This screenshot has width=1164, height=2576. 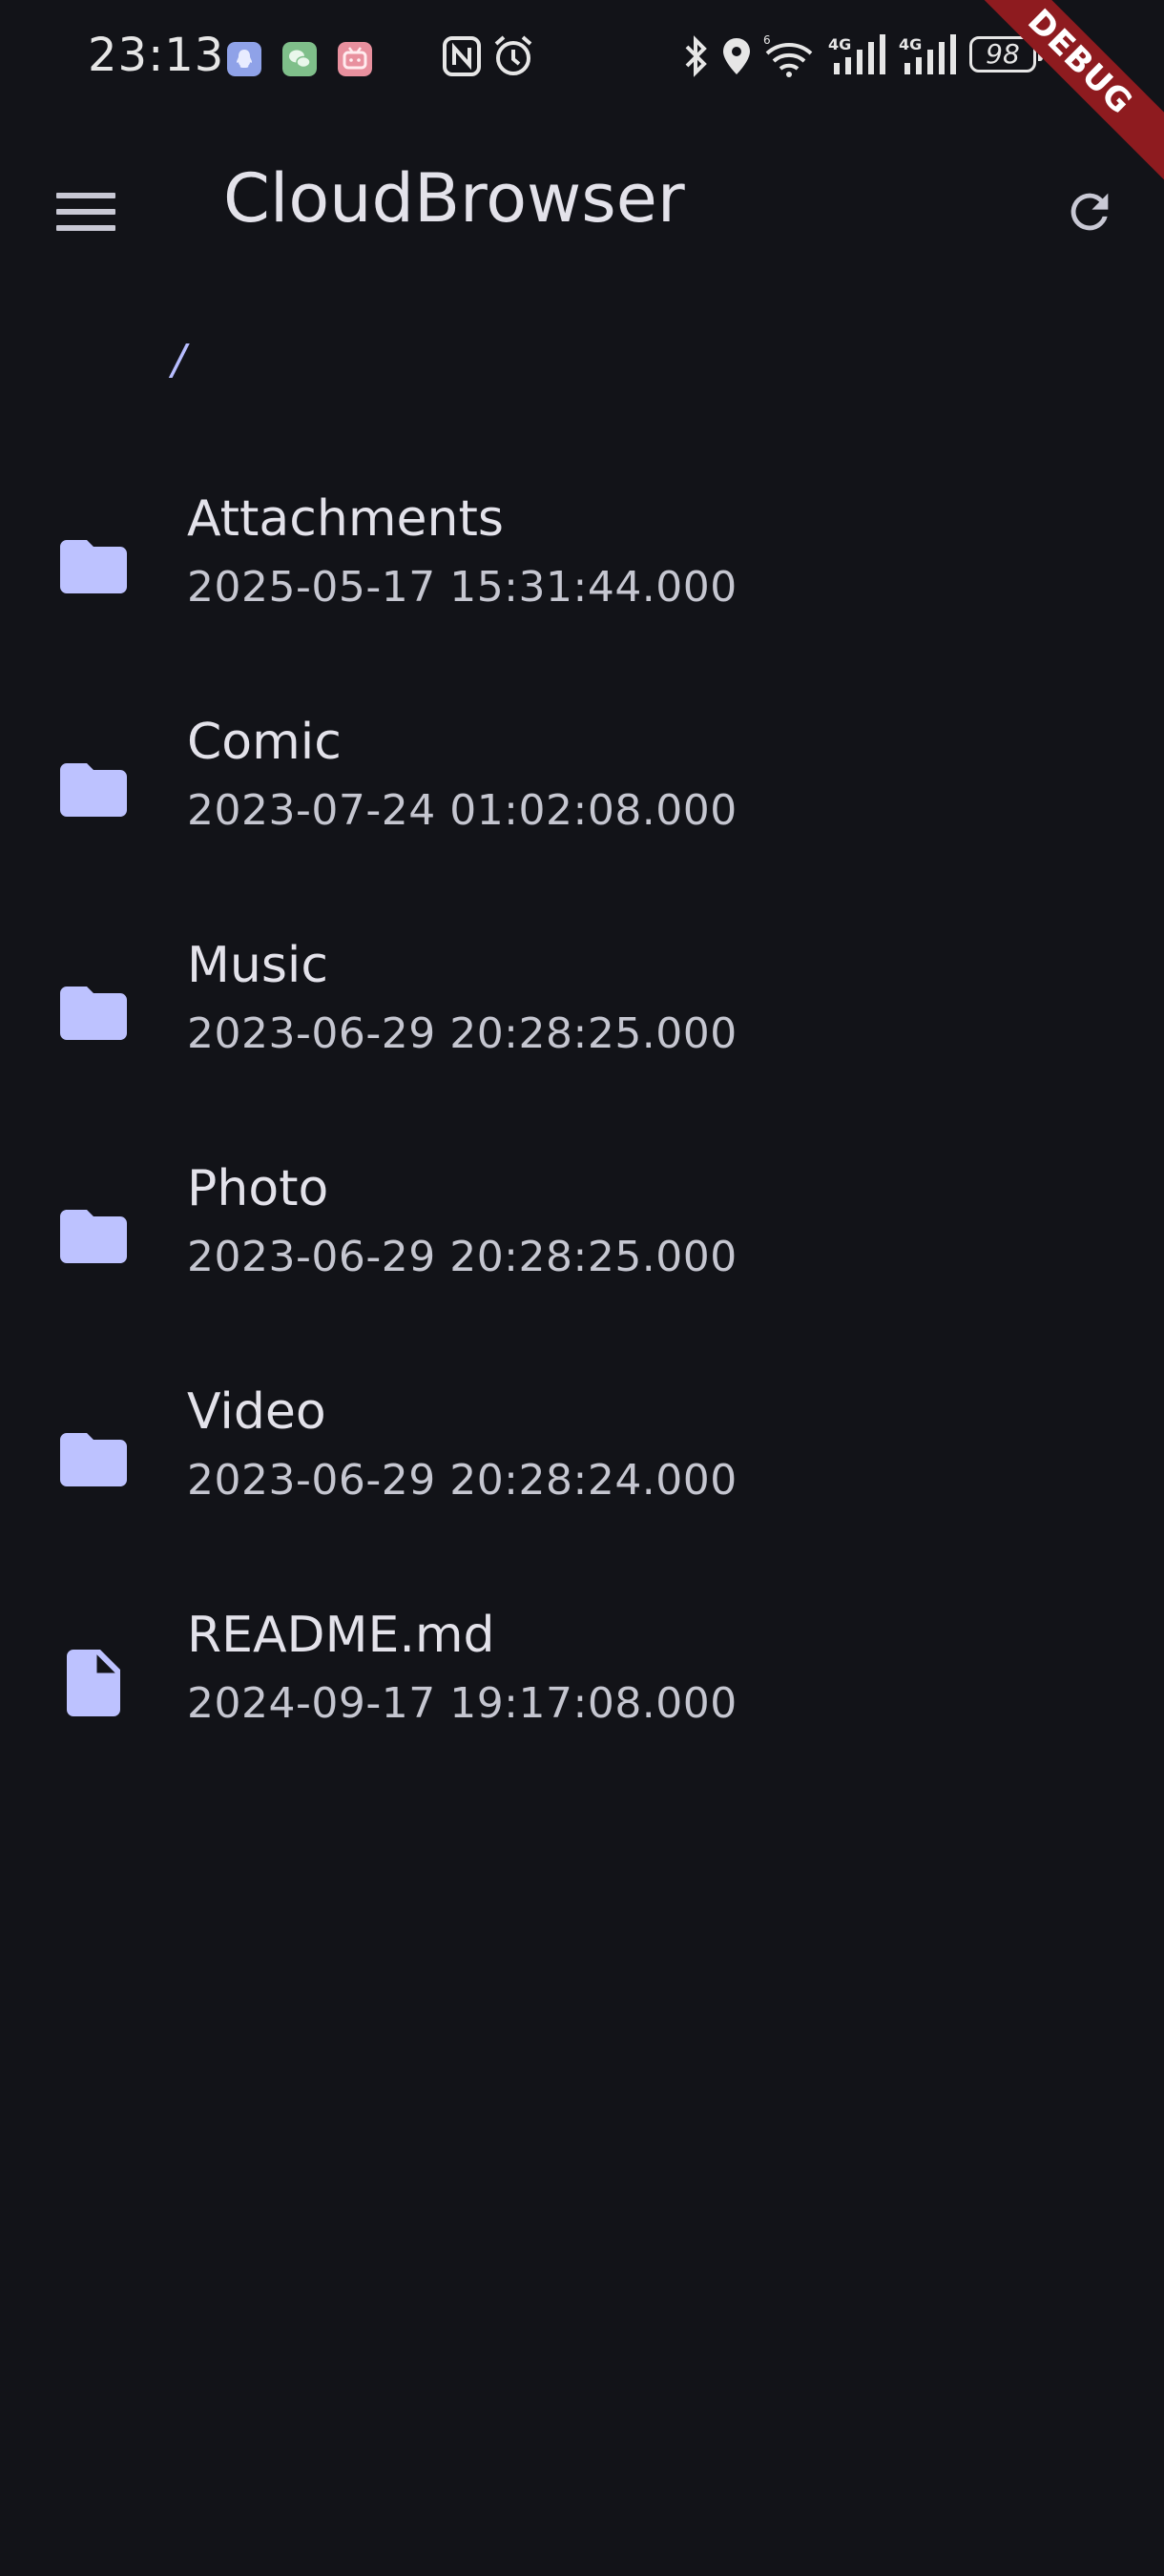 I want to click on wechat-notification-icon, so click(x=299, y=59).